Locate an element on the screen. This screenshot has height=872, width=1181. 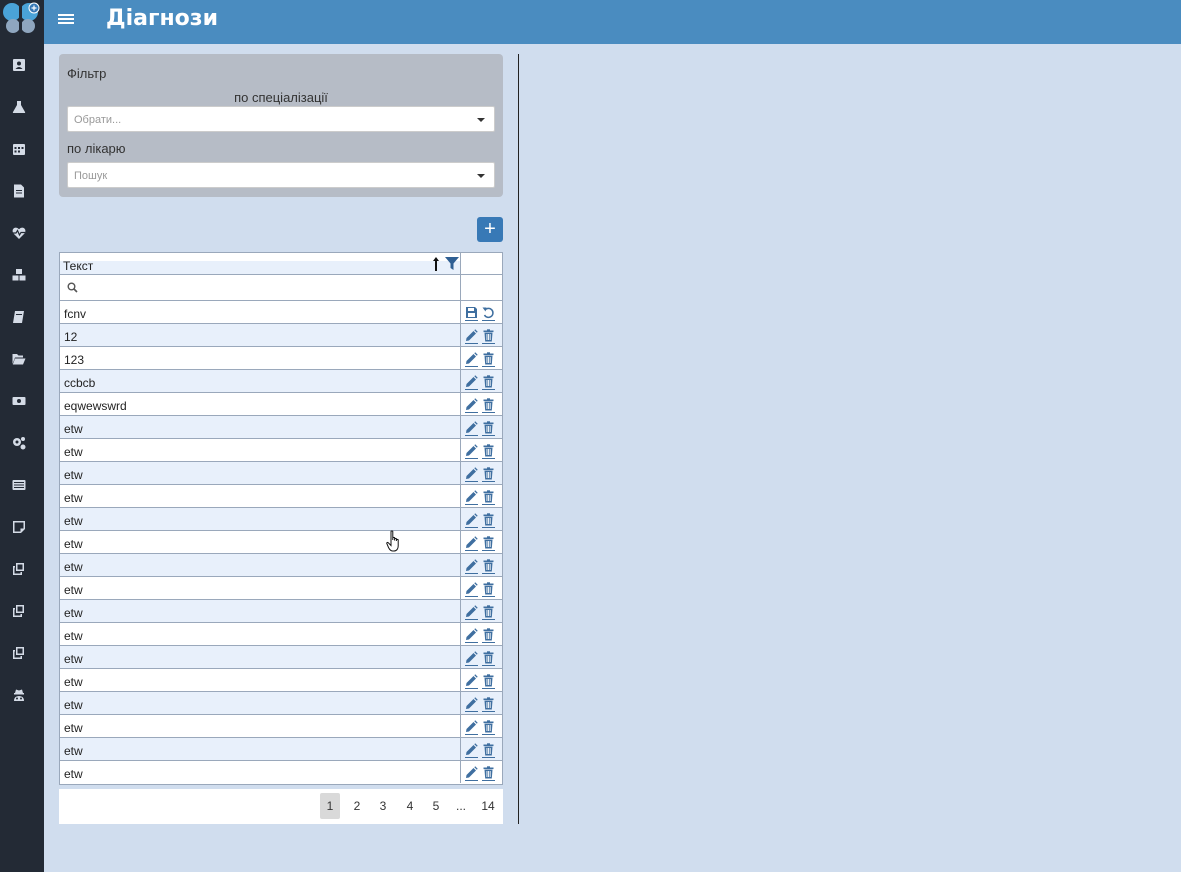
cubes-icon is located at coordinates (19, 275).